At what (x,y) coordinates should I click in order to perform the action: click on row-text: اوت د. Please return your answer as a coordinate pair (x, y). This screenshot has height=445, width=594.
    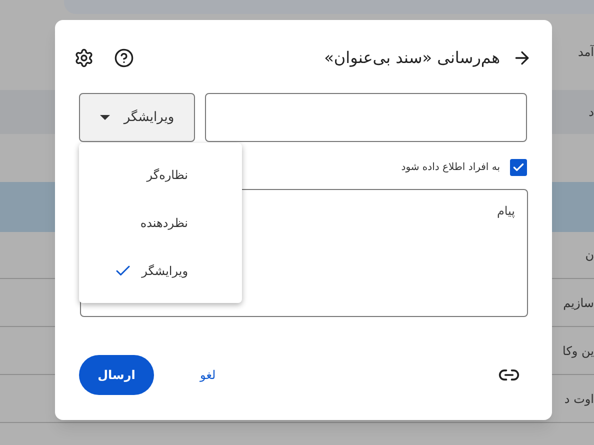
    Looking at the image, I should click on (579, 399).